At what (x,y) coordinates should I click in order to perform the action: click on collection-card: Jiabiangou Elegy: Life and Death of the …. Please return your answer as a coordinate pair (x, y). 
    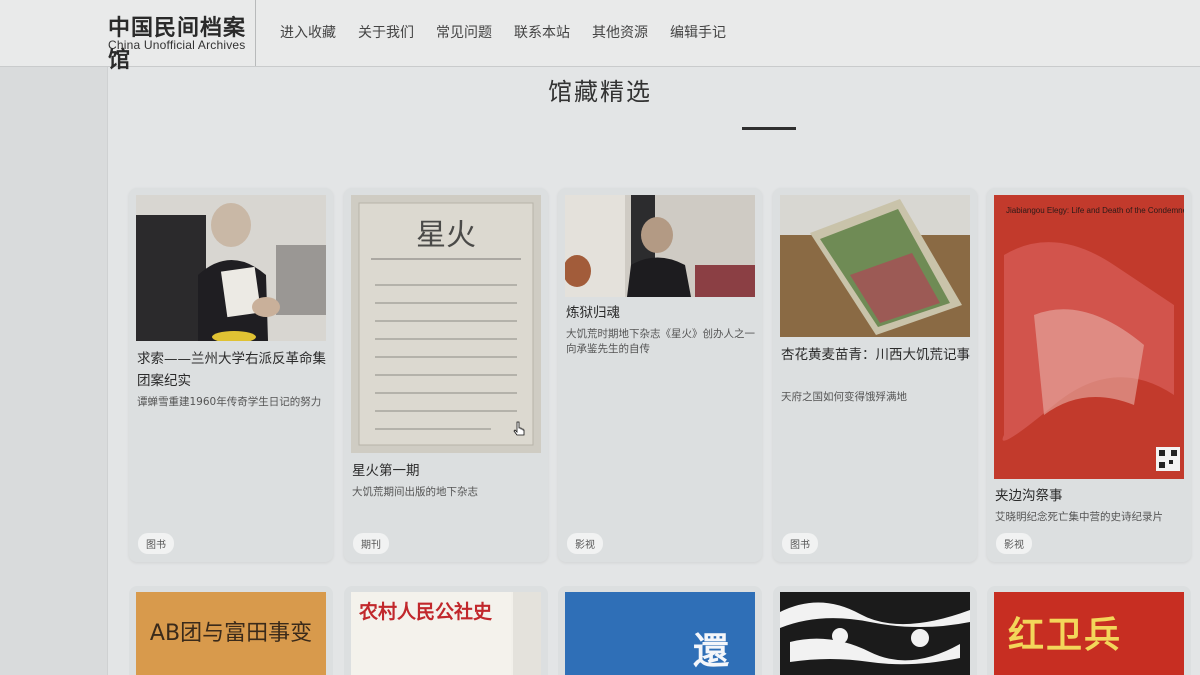
    Looking at the image, I should click on (1089, 375).